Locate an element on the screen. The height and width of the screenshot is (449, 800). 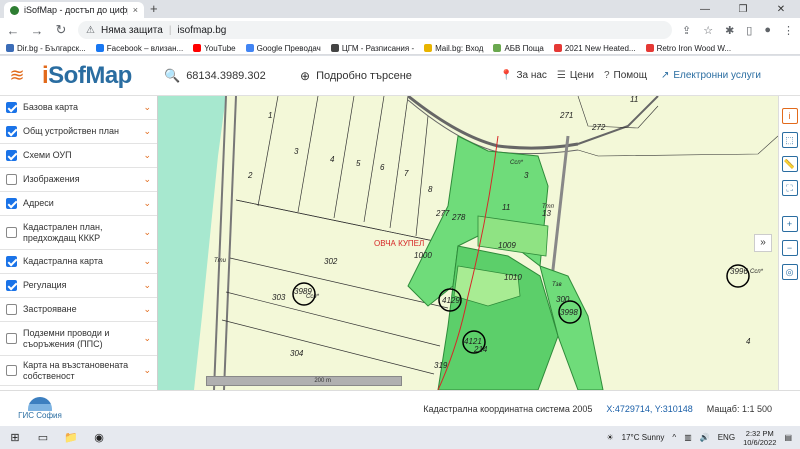
layer-item: Карта на възстановената собственост ⌄ is located at coordinates (78, 371).